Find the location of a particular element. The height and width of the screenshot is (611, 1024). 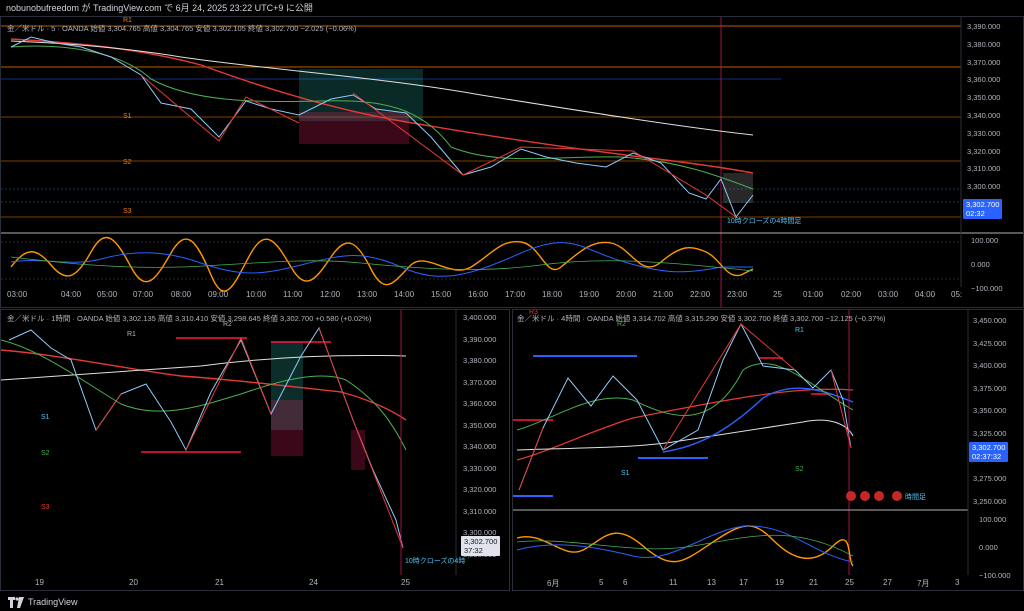

footer-bar: TradingView is located at coordinates (512, 602).